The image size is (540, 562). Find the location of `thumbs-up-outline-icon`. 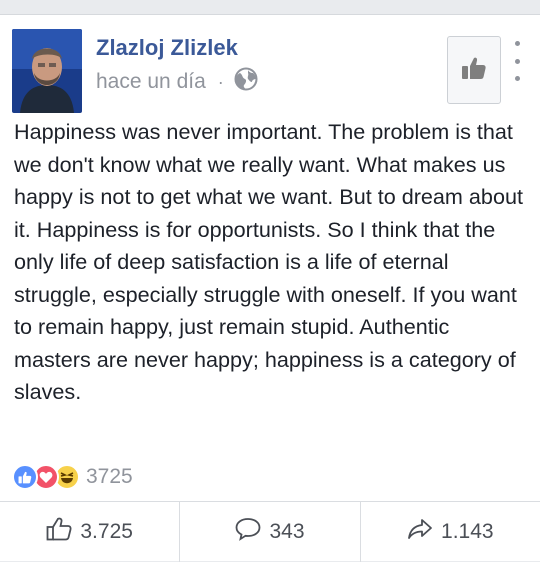

thumbs-up-outline-icon is located at coordinates (63, 532).